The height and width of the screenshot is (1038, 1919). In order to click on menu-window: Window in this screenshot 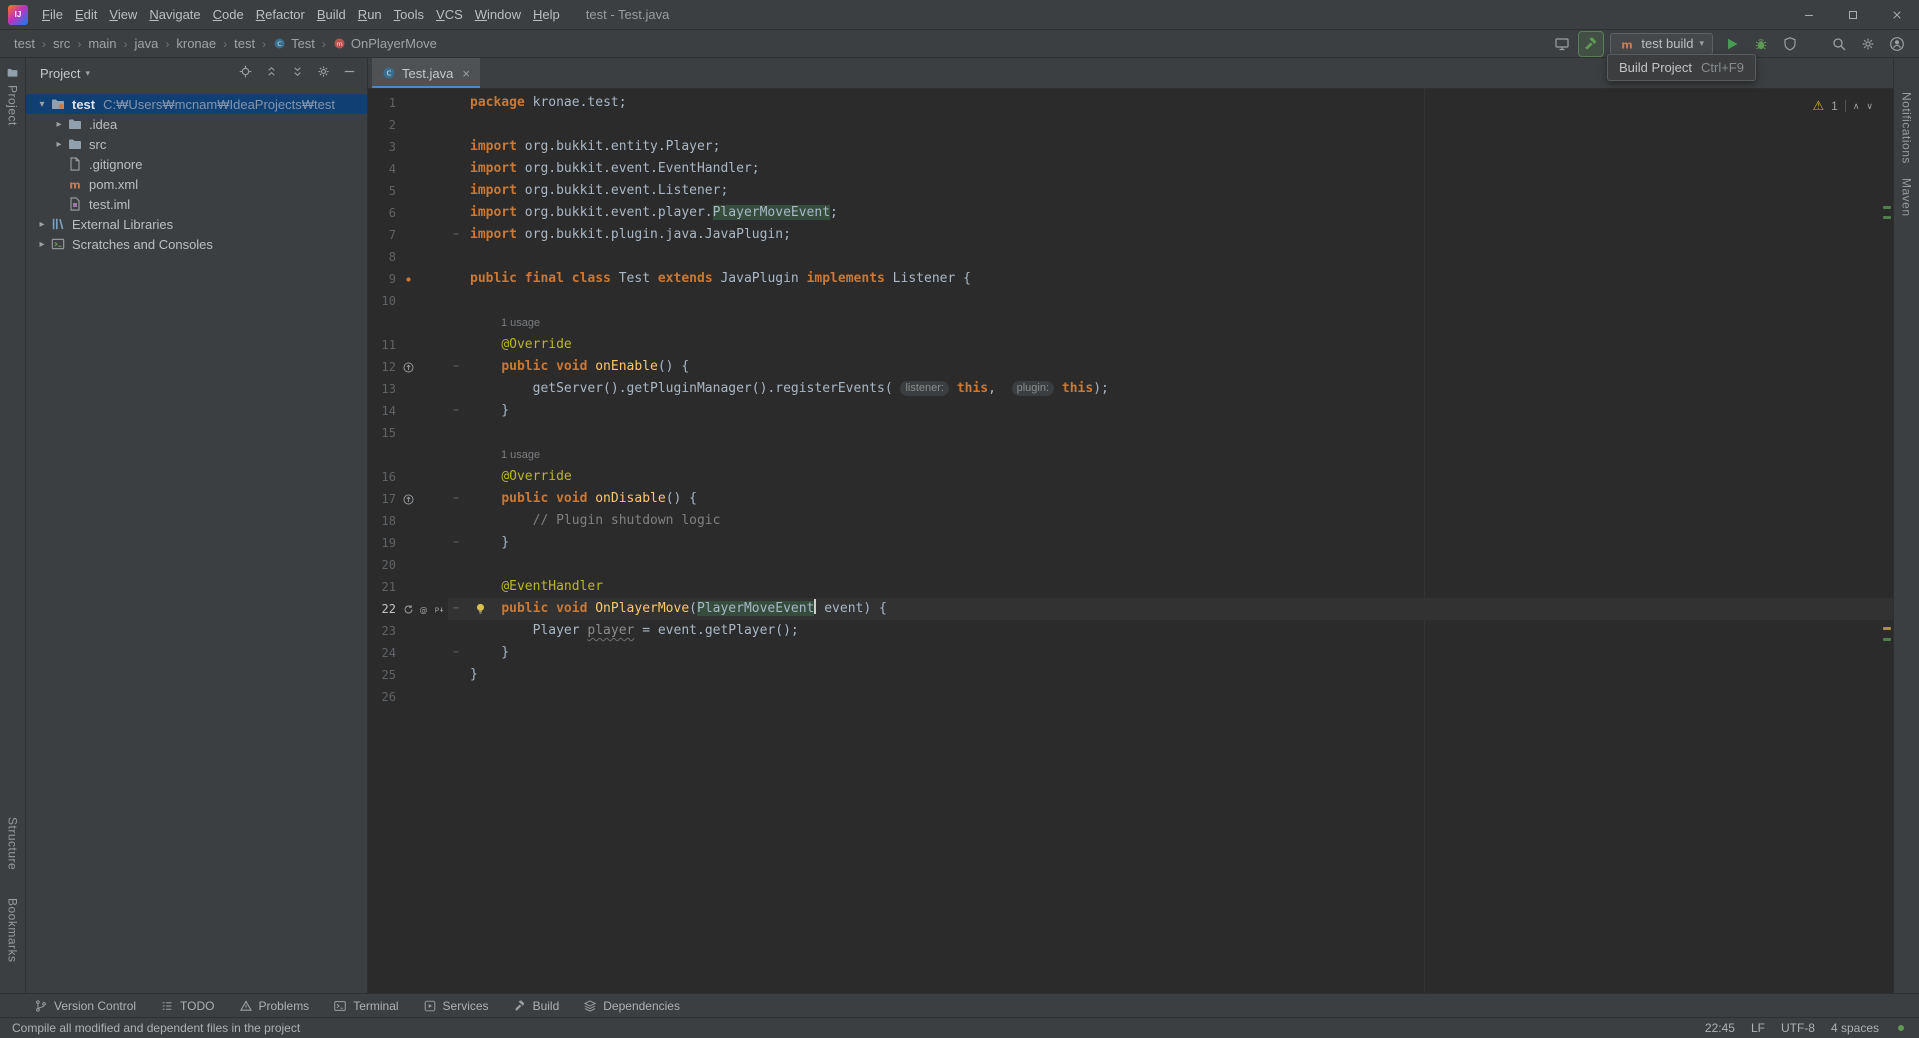, I will do `click(498, 14)`.